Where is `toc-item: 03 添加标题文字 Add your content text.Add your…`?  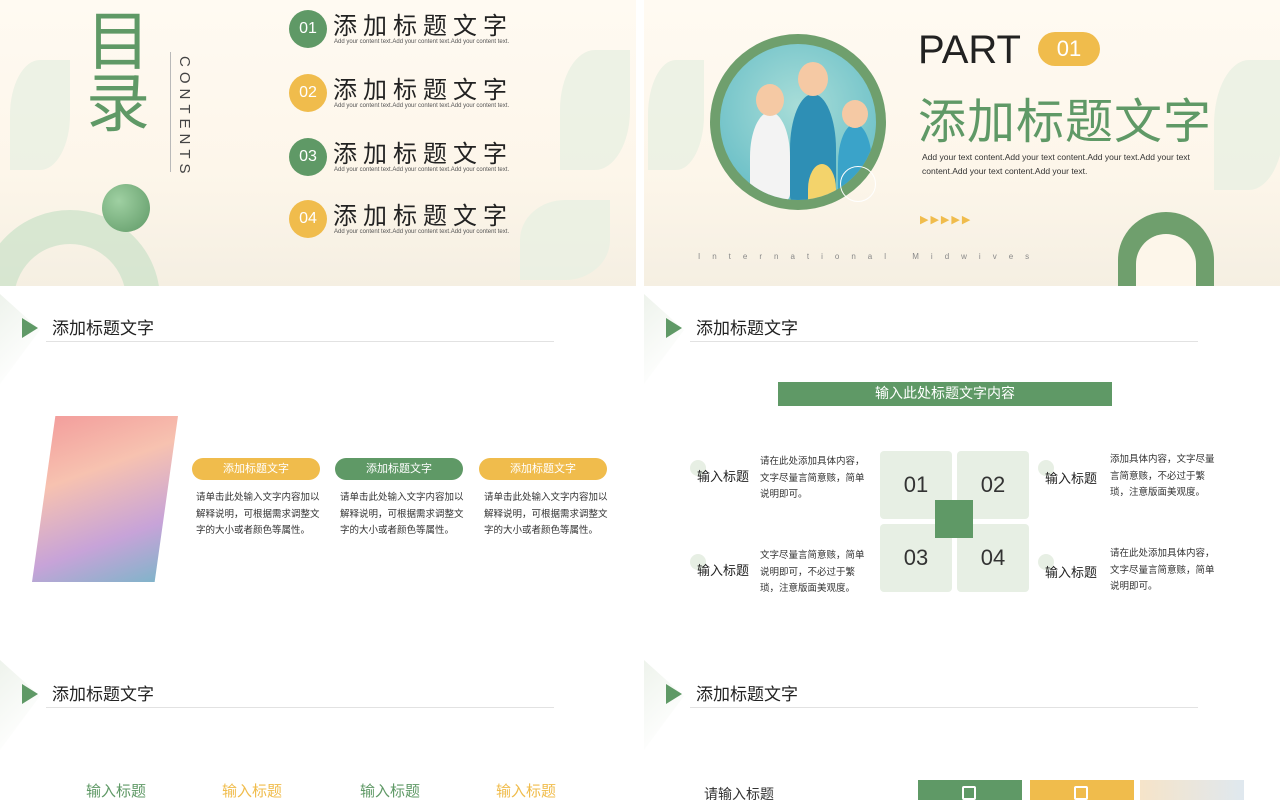 toc-item: 03 添加标题文字 Add your content text.Add your… is located at coordinates (454, 156).